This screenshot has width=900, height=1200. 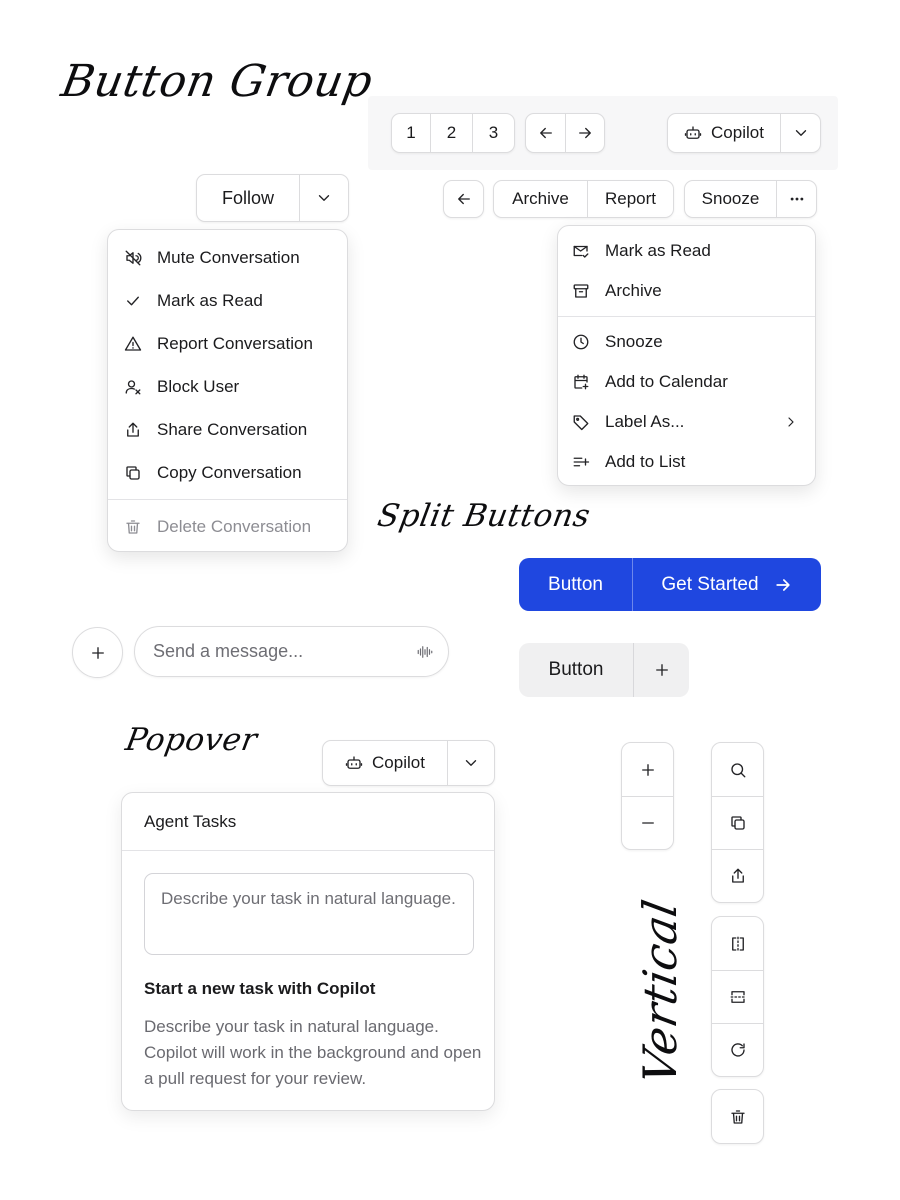 What do you see at coordinates (198, 386) in the screenshot?
I see `menu-item-label: Block User` at bounding box center [198, 386].